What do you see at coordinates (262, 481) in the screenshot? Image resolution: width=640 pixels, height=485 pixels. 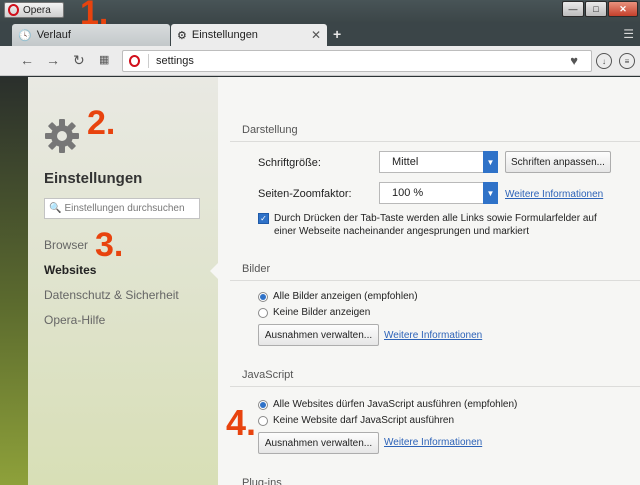 I see `section-title-plugins: Plug-ins` at bounding box center [262, 481].